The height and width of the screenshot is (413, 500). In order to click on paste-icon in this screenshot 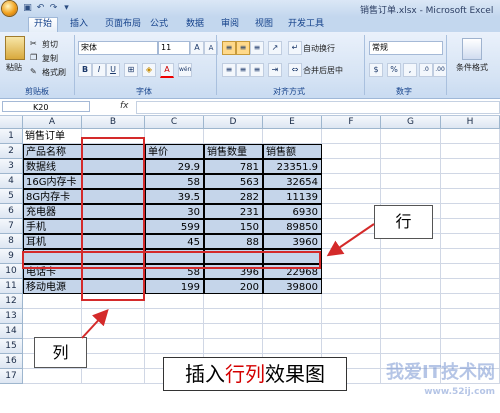, I will do `click(15, 48)`.